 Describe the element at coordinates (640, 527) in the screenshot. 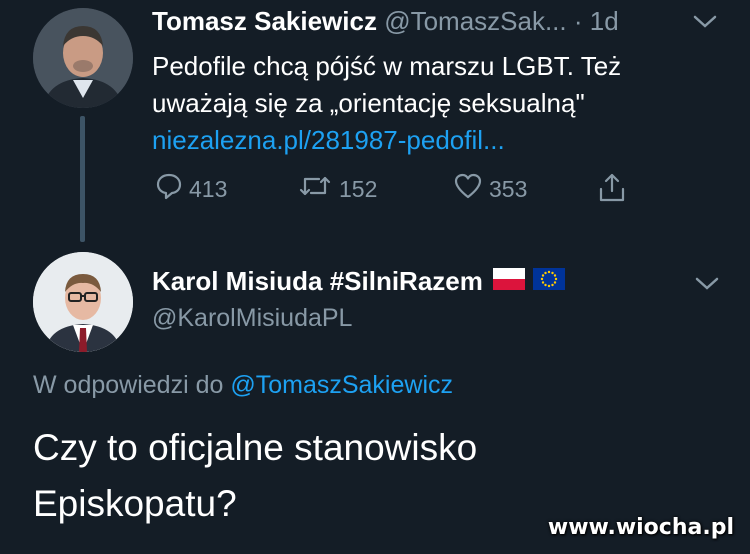

I see `watermark: www.wiocha.pl` at that location.